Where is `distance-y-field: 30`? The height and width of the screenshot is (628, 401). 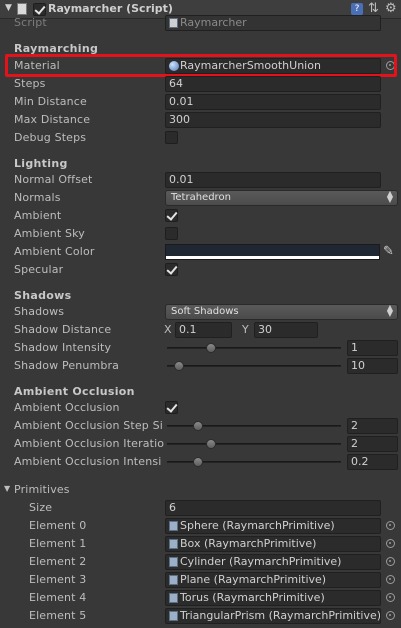
distance-y-field: 30 is located at coordinates (286, 330).